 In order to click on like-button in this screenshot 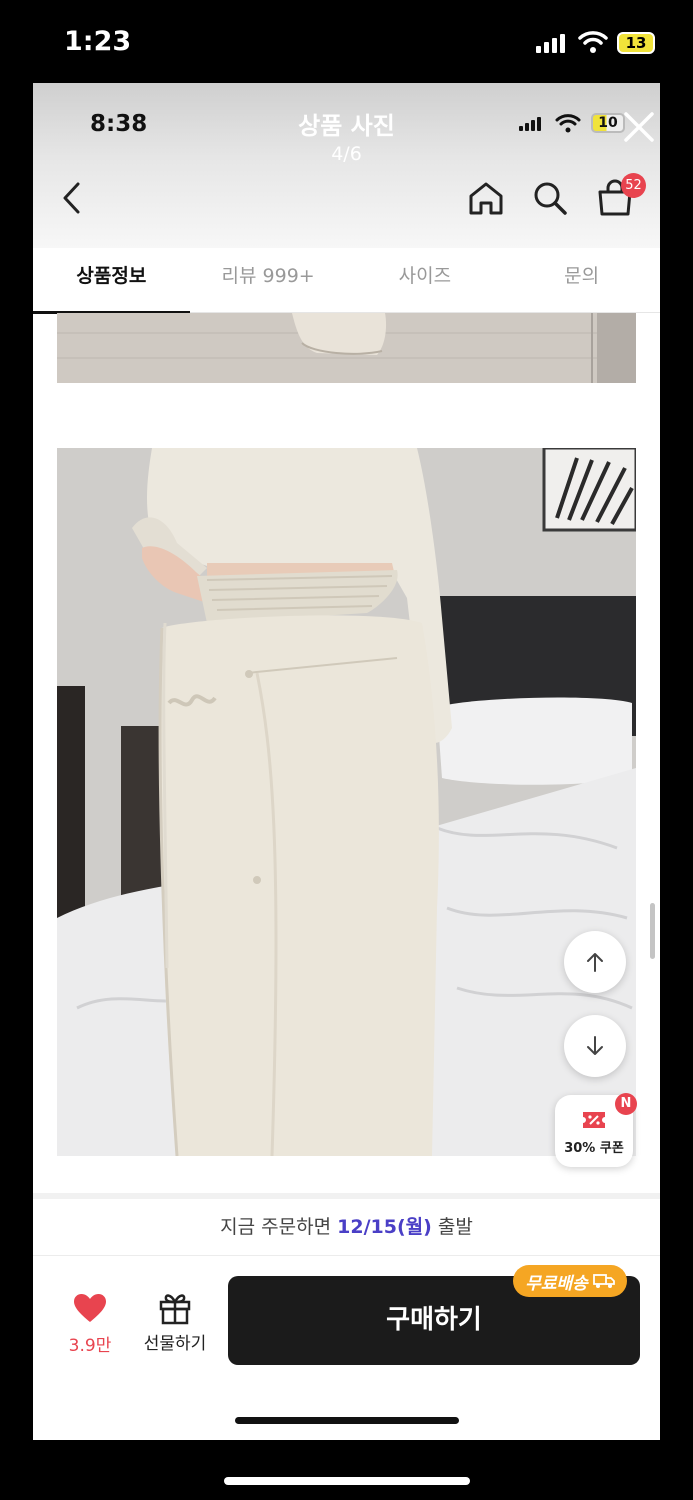, I will do `click(90, 1309)`.